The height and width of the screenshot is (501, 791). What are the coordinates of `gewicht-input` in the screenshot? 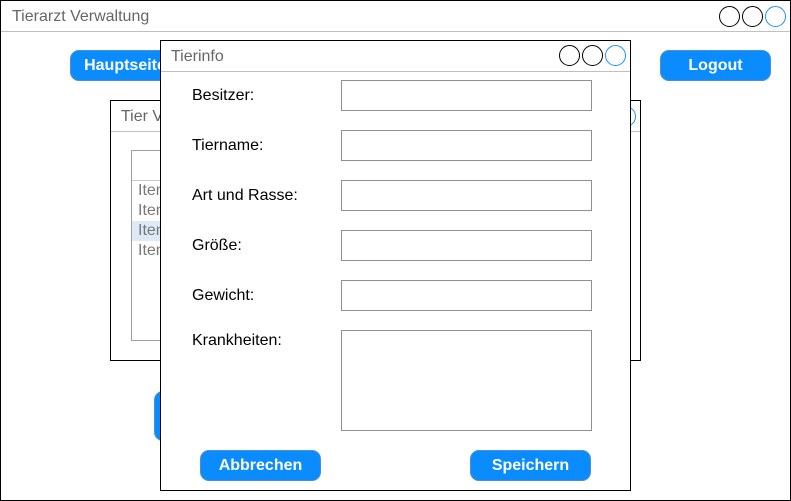 It's located at (466, 295).